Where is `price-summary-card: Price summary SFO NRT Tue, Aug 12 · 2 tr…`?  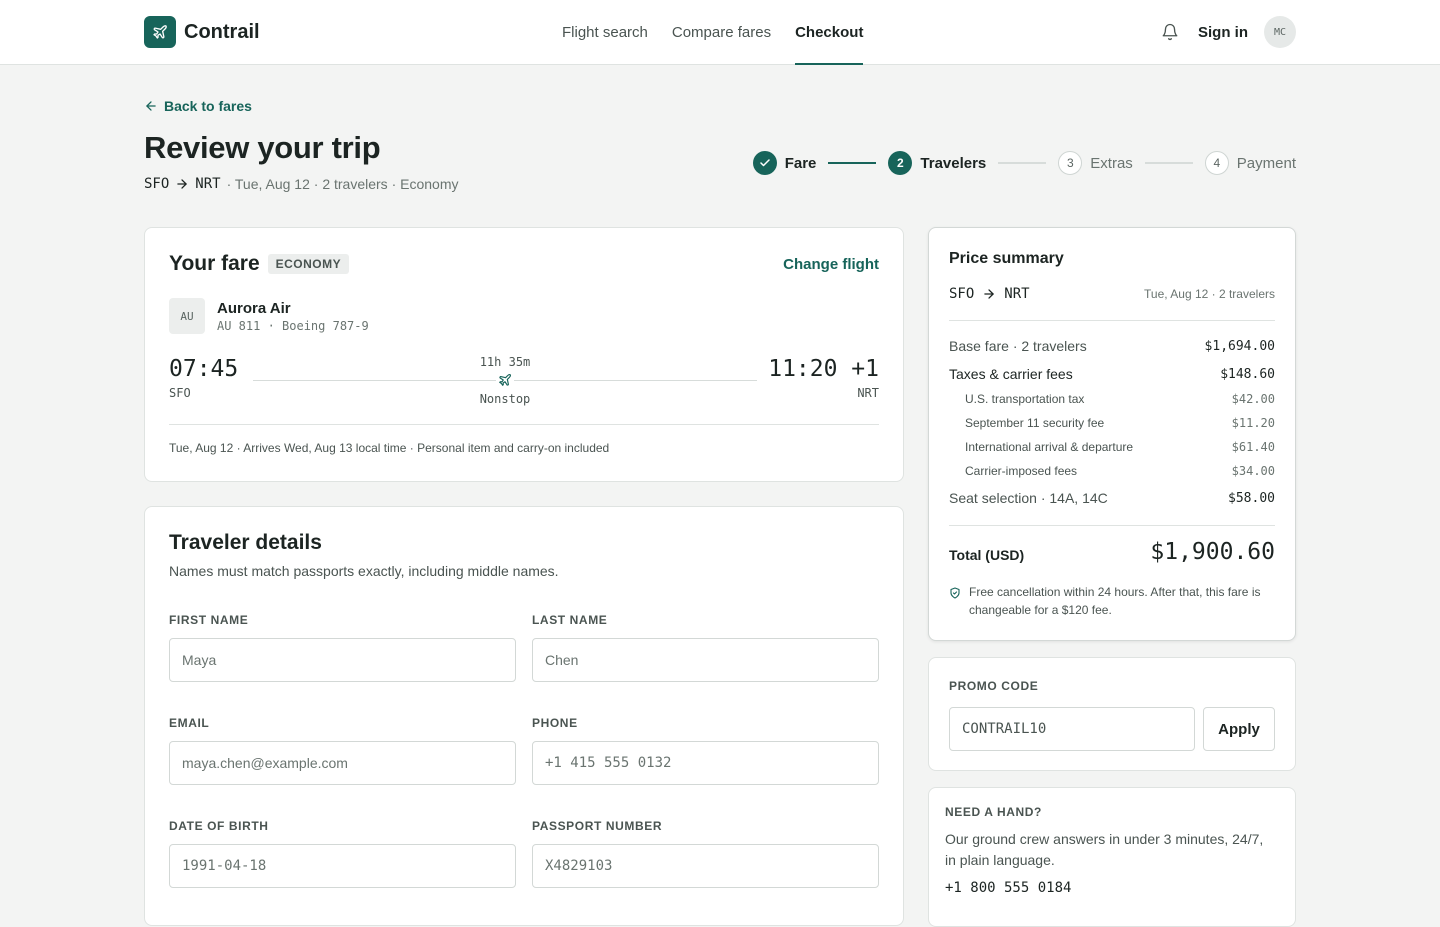
price-summary-card: Price summary SFO NRT Tue, Aug 12 · 2 tr… is located at coordinates (1112, 434).